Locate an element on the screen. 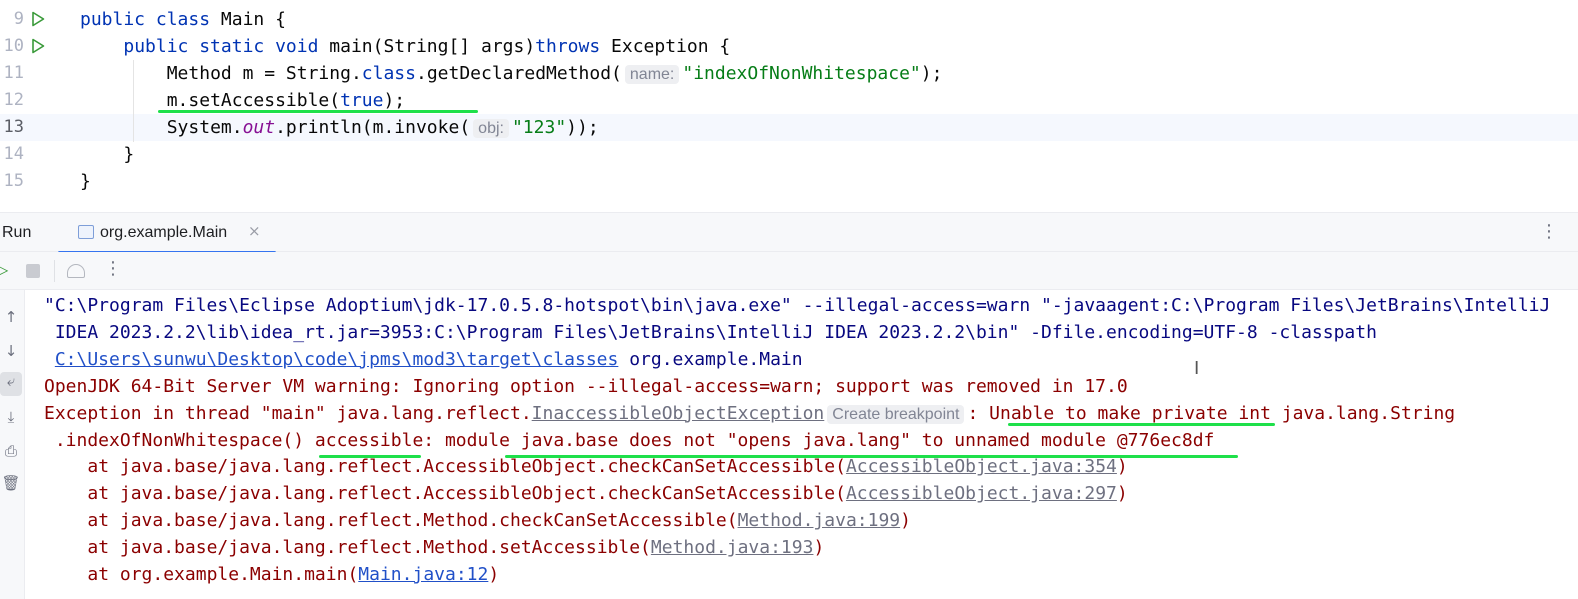 The width and height of the screenshot is (1578, 599). line-number: 14 is located at coordinates (13, 154).